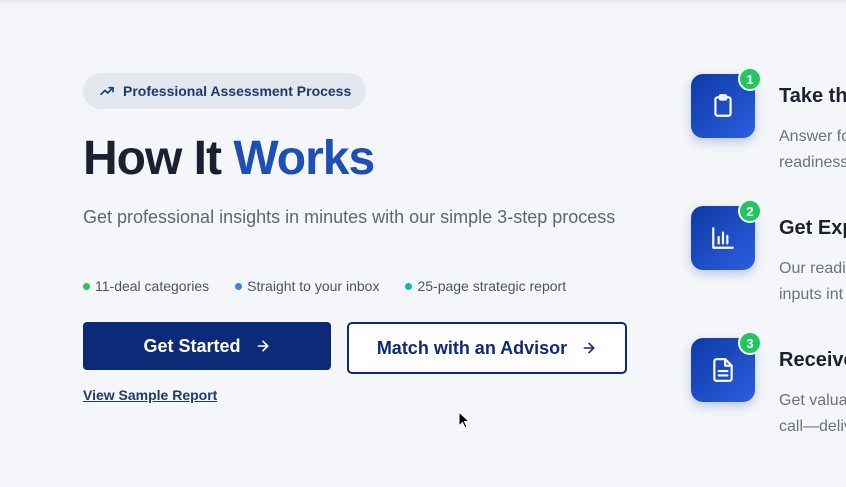 The image size is (846, 487). I want to click on step-description-line: readiness, so click(812, 162).